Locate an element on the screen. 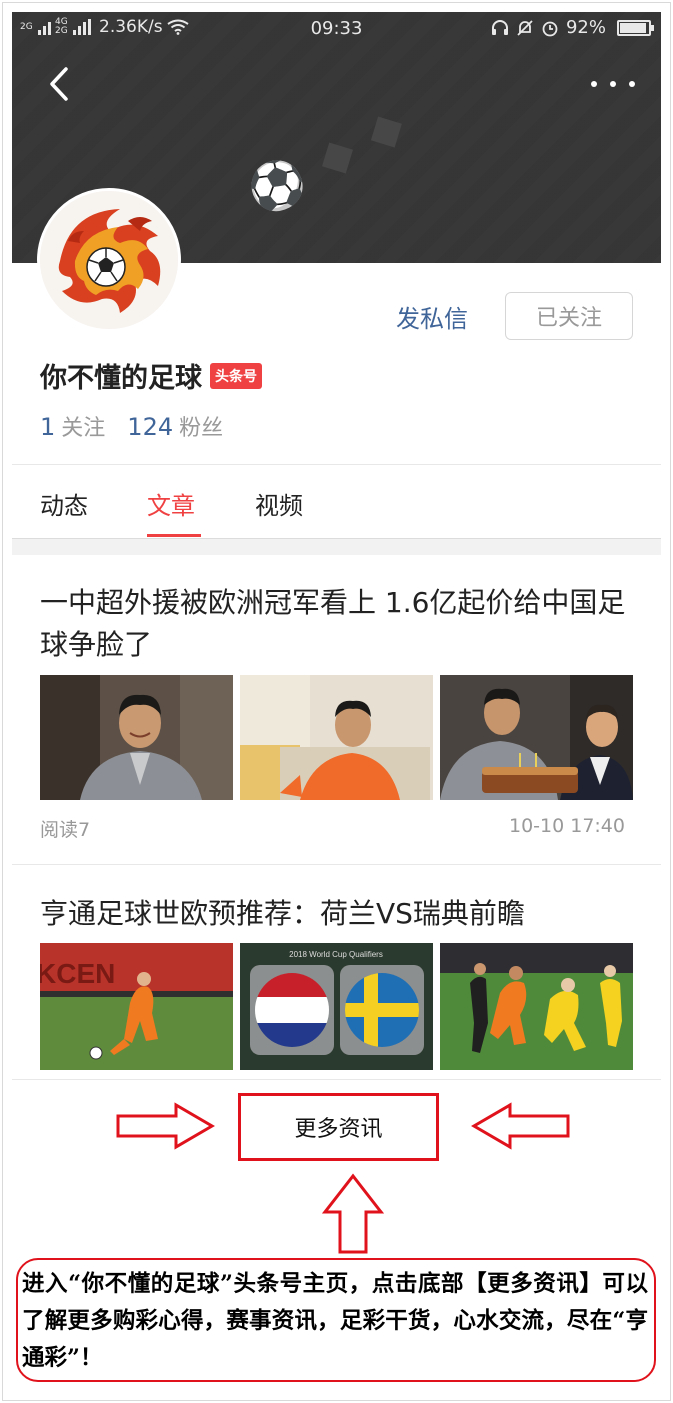 The width and height of the screenshot is (673, 1403). arrow-right-icon is located at coordinates (165, 1126).